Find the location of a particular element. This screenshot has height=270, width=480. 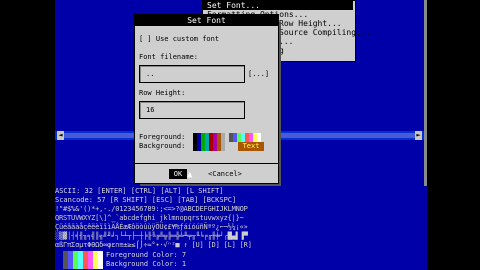

dialog-divider is located at coordinates (206, 163).